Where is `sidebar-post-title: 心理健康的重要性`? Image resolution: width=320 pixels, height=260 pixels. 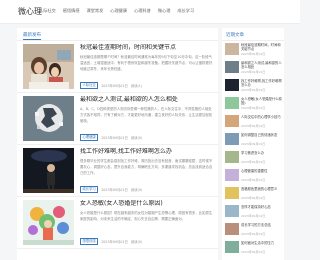
sidebar-post-title: 心理健康的重要性 is located at coordinates (262, 173).